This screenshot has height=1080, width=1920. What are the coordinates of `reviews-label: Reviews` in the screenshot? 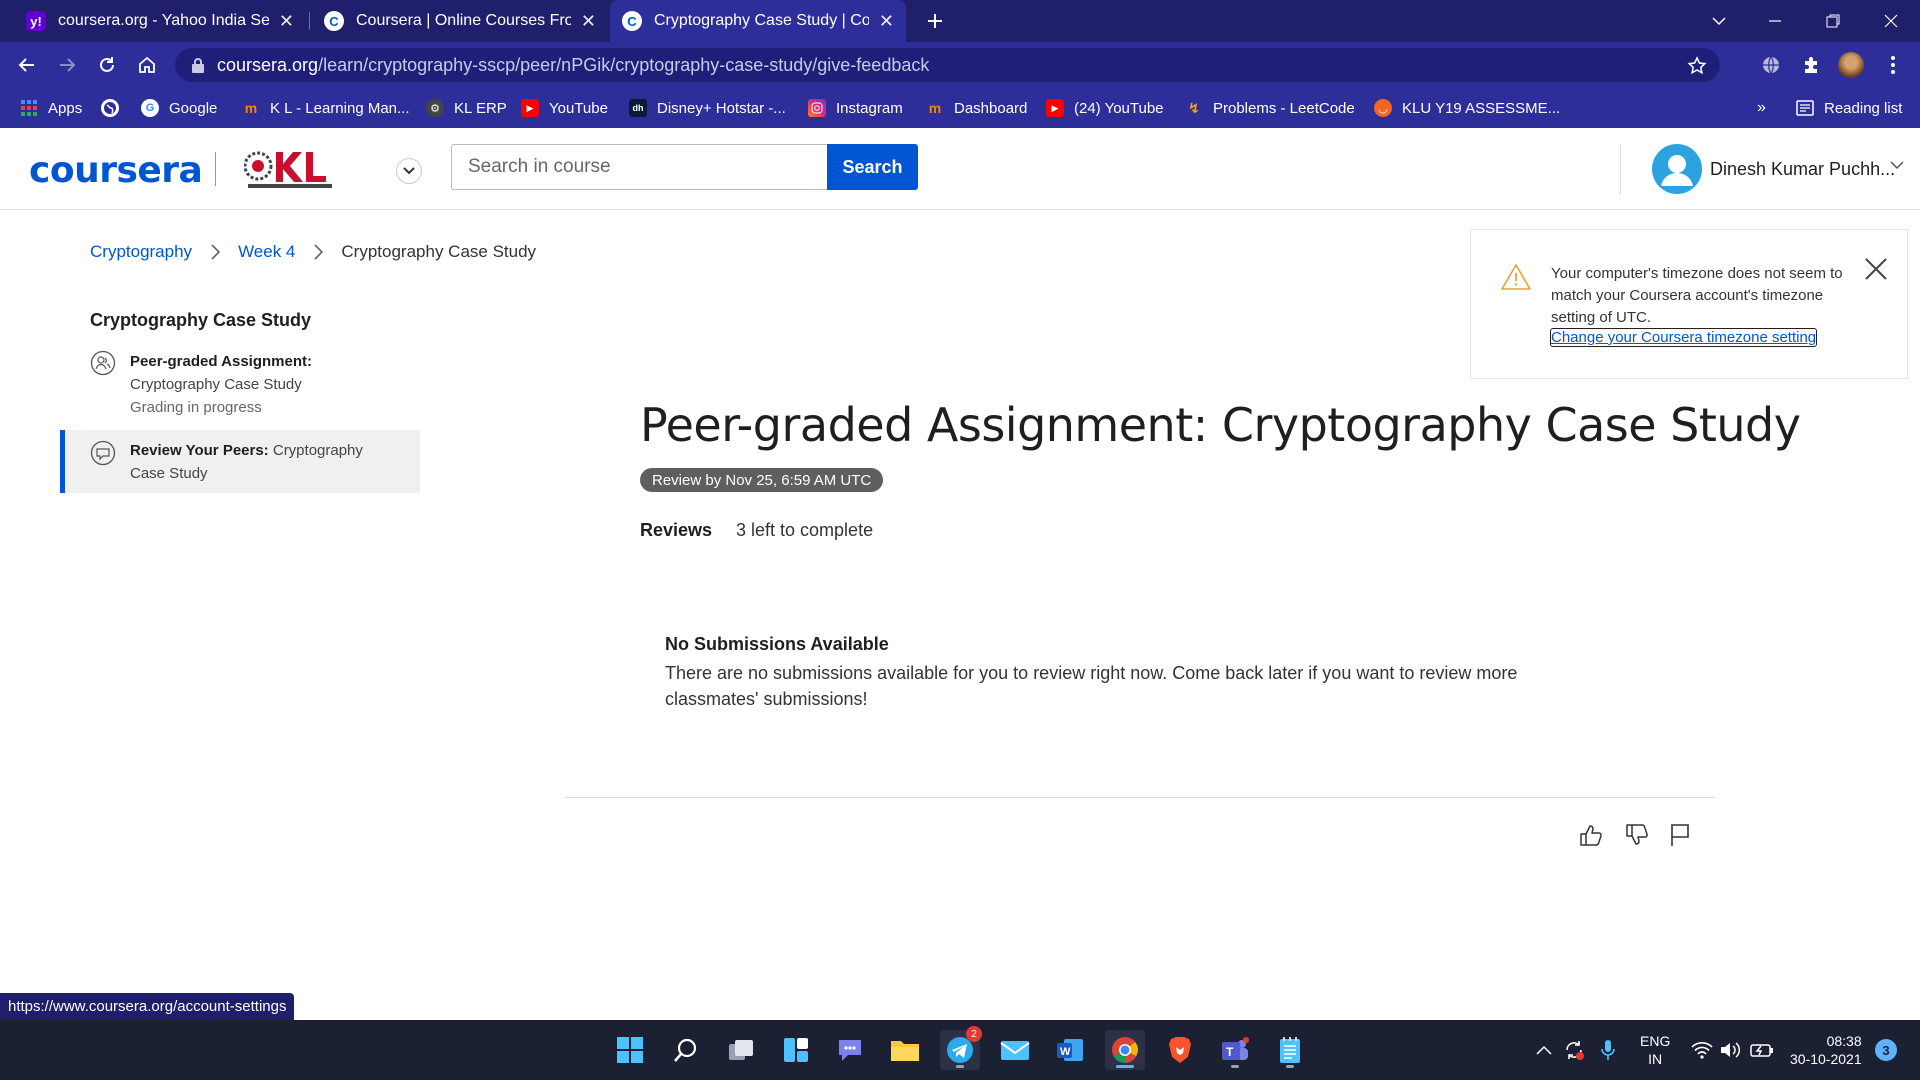 It's located at (676, 530).